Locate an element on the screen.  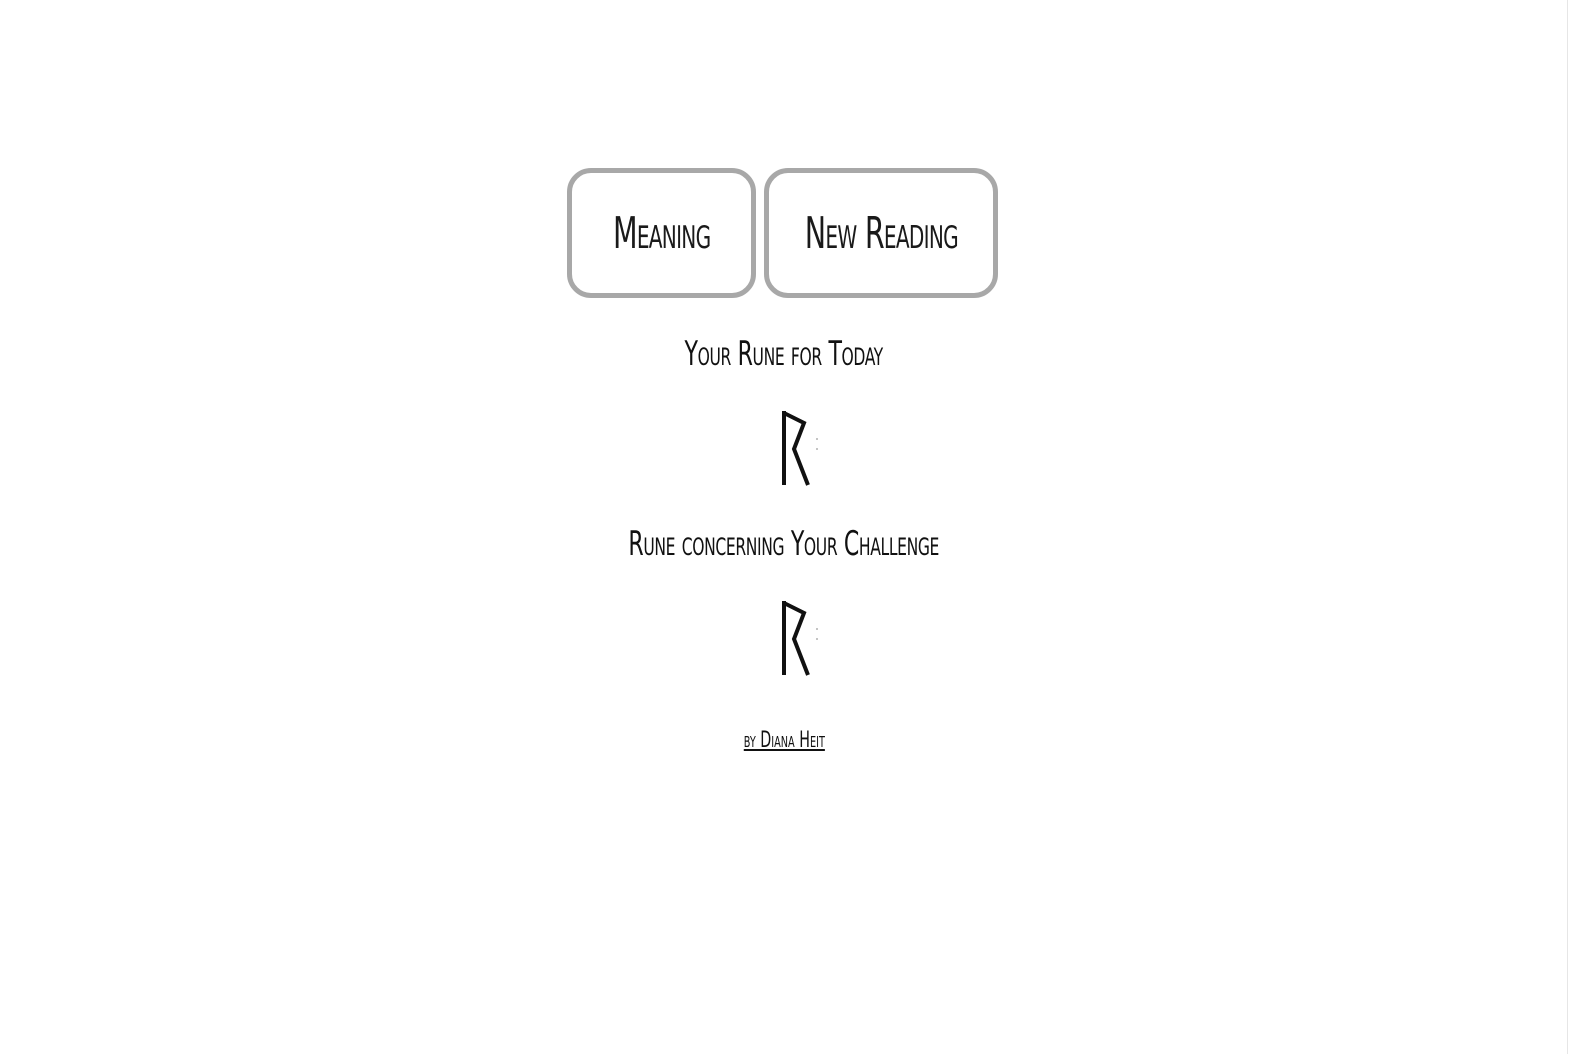
meaning-button: Meaning is located at coordinates (661, 233).